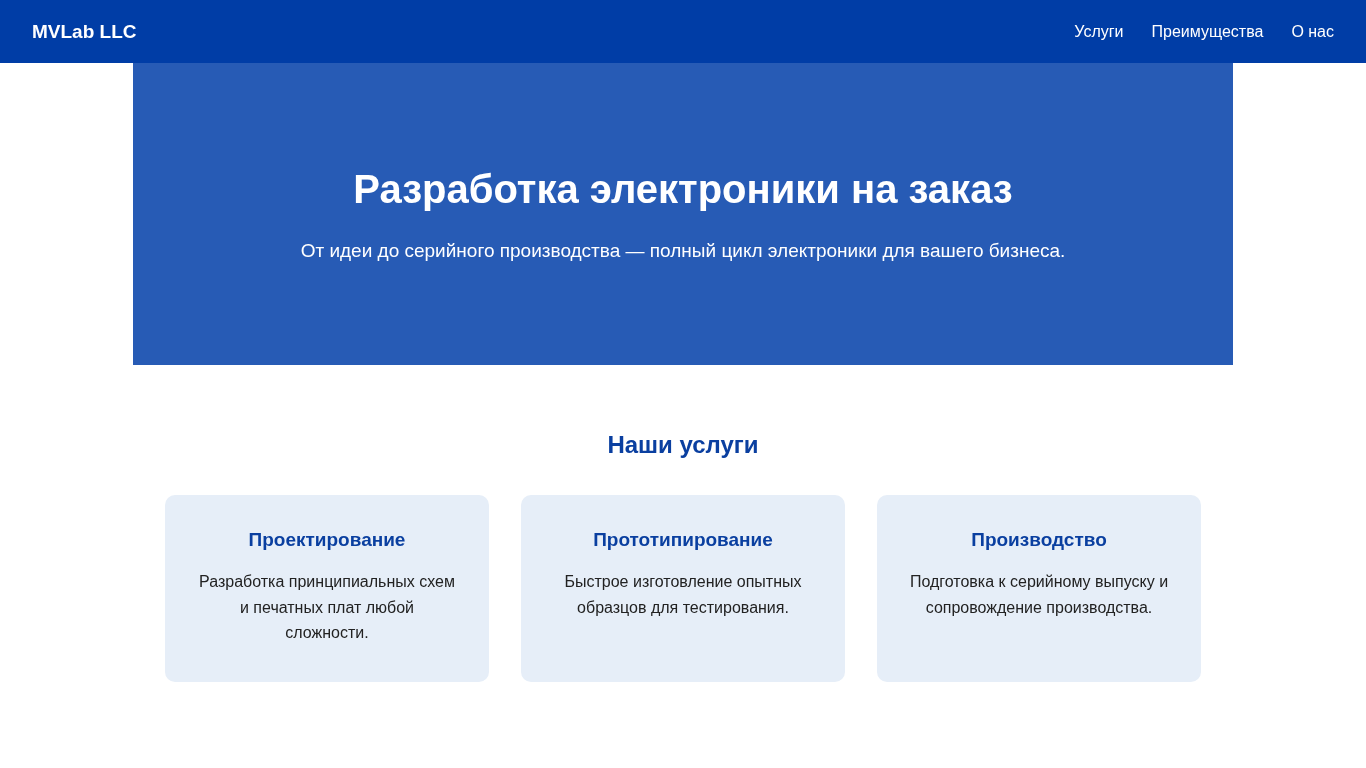 The height and width of the screenshot is (768, 1366). Describe the element at coordinates (683, 445) in the screenshot. I see `section-title: Наши услуги` at that location.